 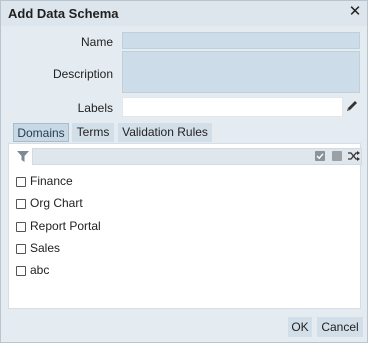 I want to click on close-icon: ✕, so click(x=355, y=12).